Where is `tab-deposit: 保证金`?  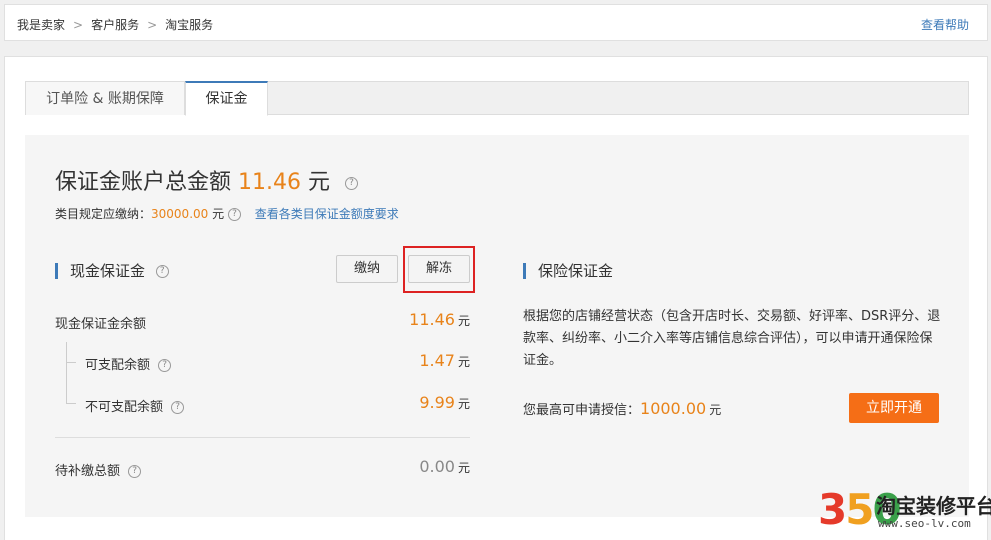 tab-deposit: 保证金 is located at coordinates (226, 98).